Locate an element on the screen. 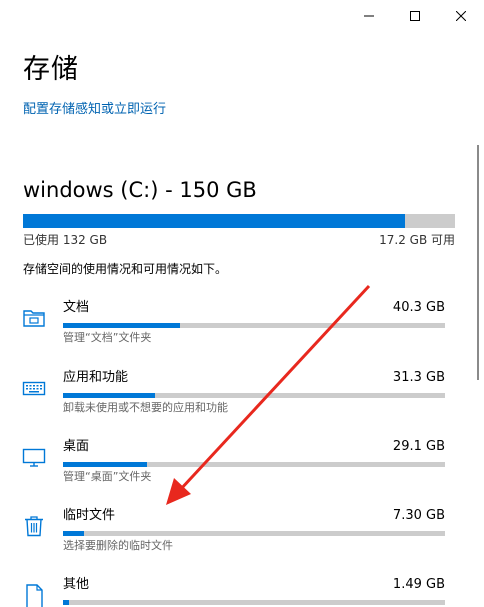 This screenshot has height=607, width=484. category-temporary-files: 临时文件 7.30 GB 选择要删除的临时文件 is located at coordinates (242, 537).